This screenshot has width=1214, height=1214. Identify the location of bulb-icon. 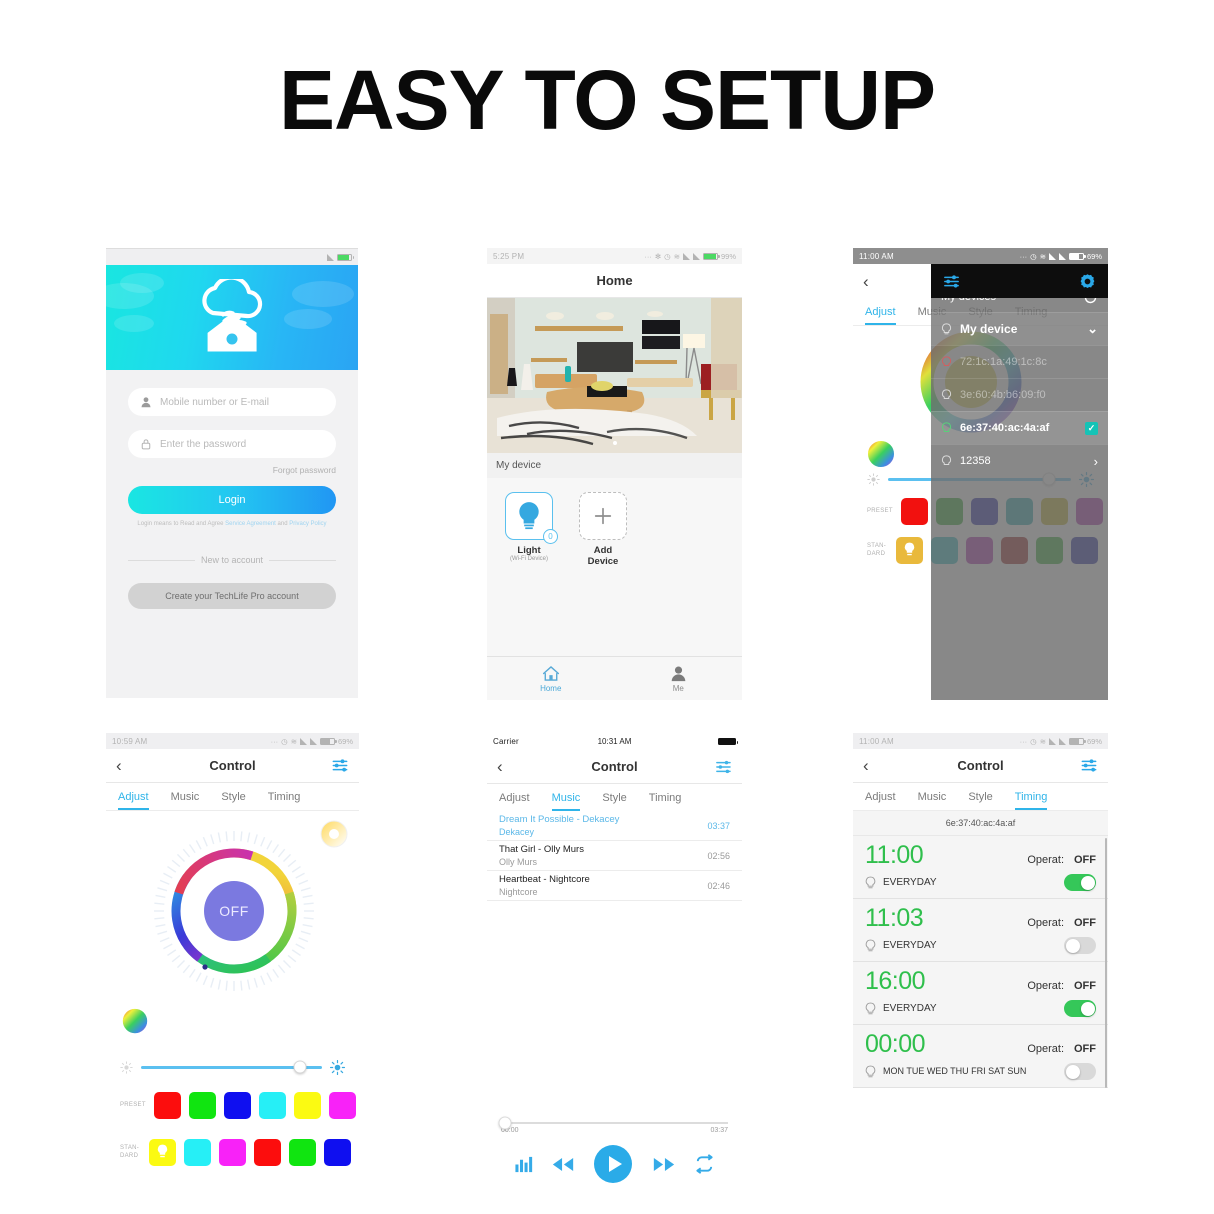
(162, 1151).